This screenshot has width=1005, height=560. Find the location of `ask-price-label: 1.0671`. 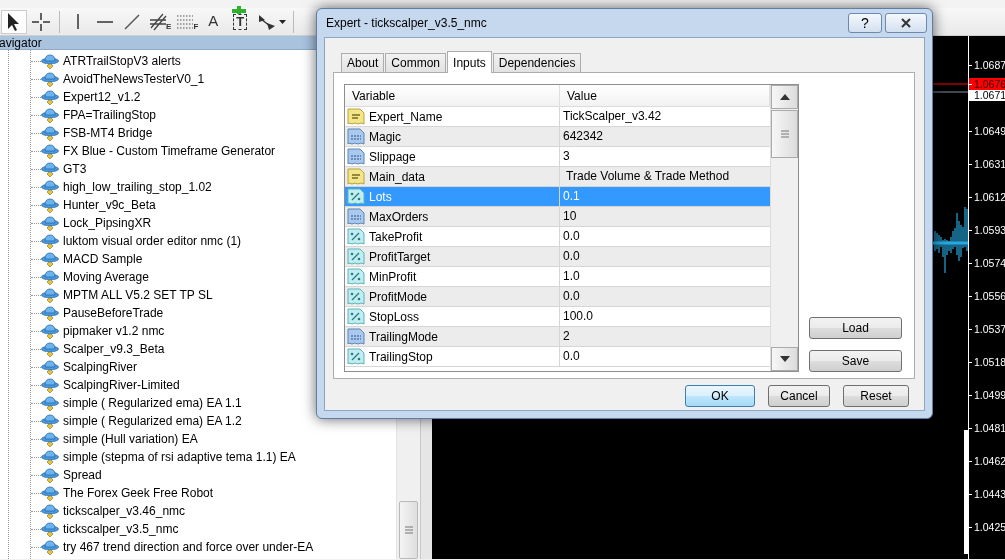

ask-price-label: 1.0671 is located at coordinates (987, 95).